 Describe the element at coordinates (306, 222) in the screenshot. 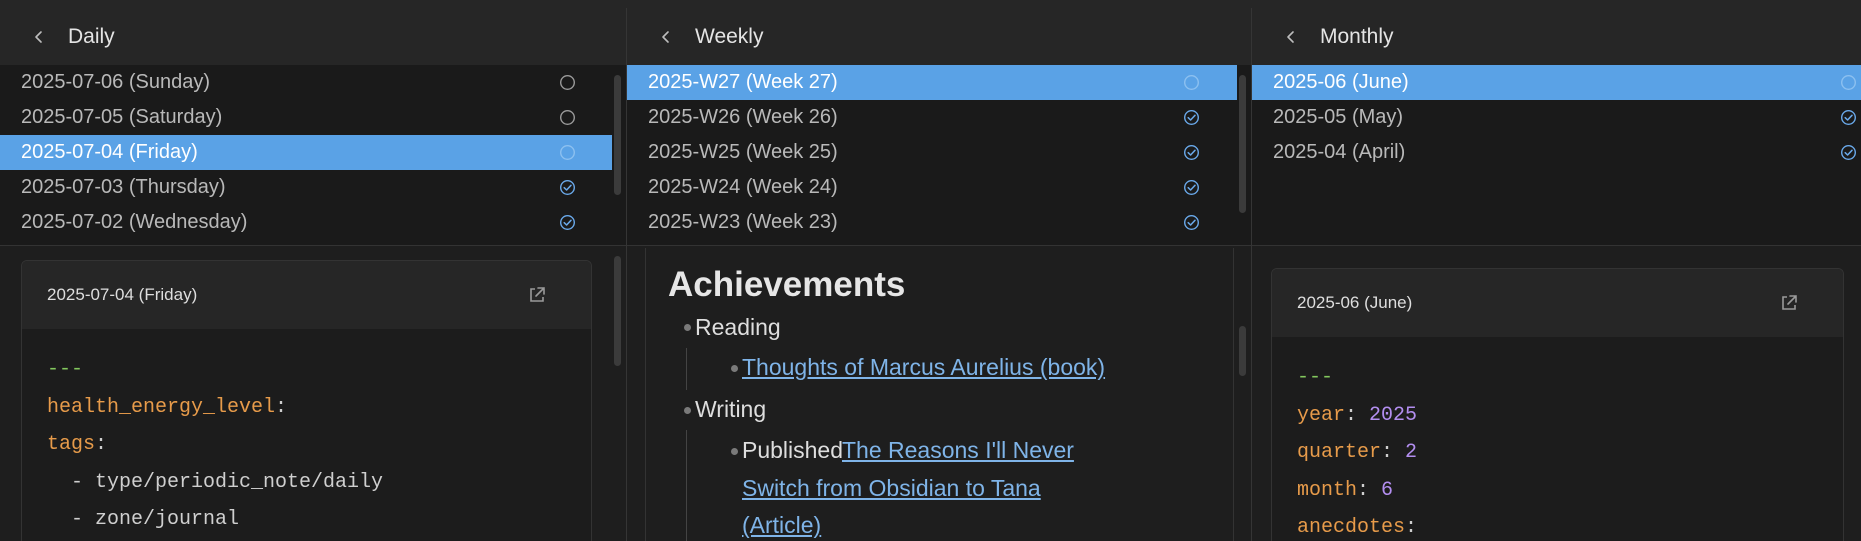

I see `list-item: 2025-07-02 (Wednesday)` at that location.